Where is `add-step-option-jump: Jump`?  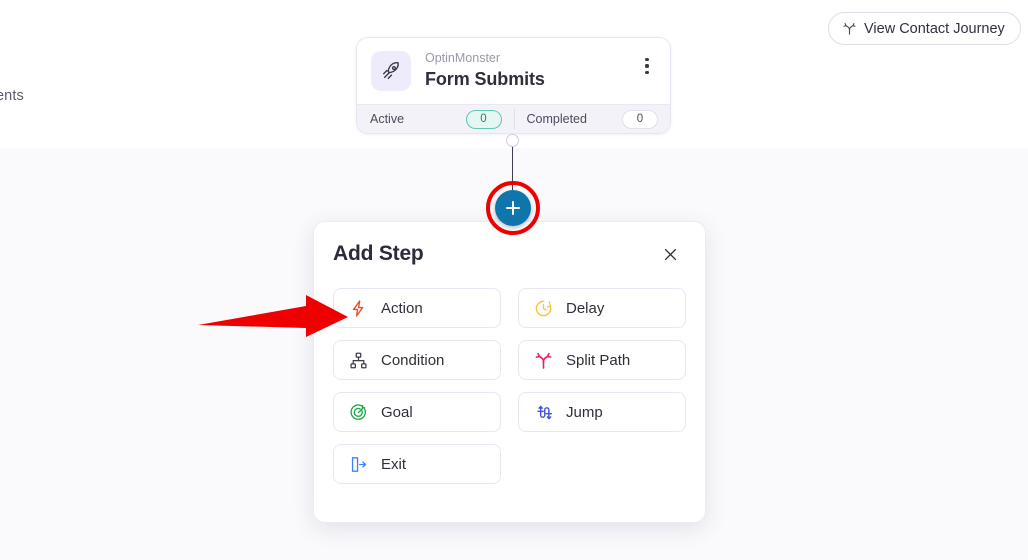
add-step-option-jump: Jump is located at coordinates (602, 412).